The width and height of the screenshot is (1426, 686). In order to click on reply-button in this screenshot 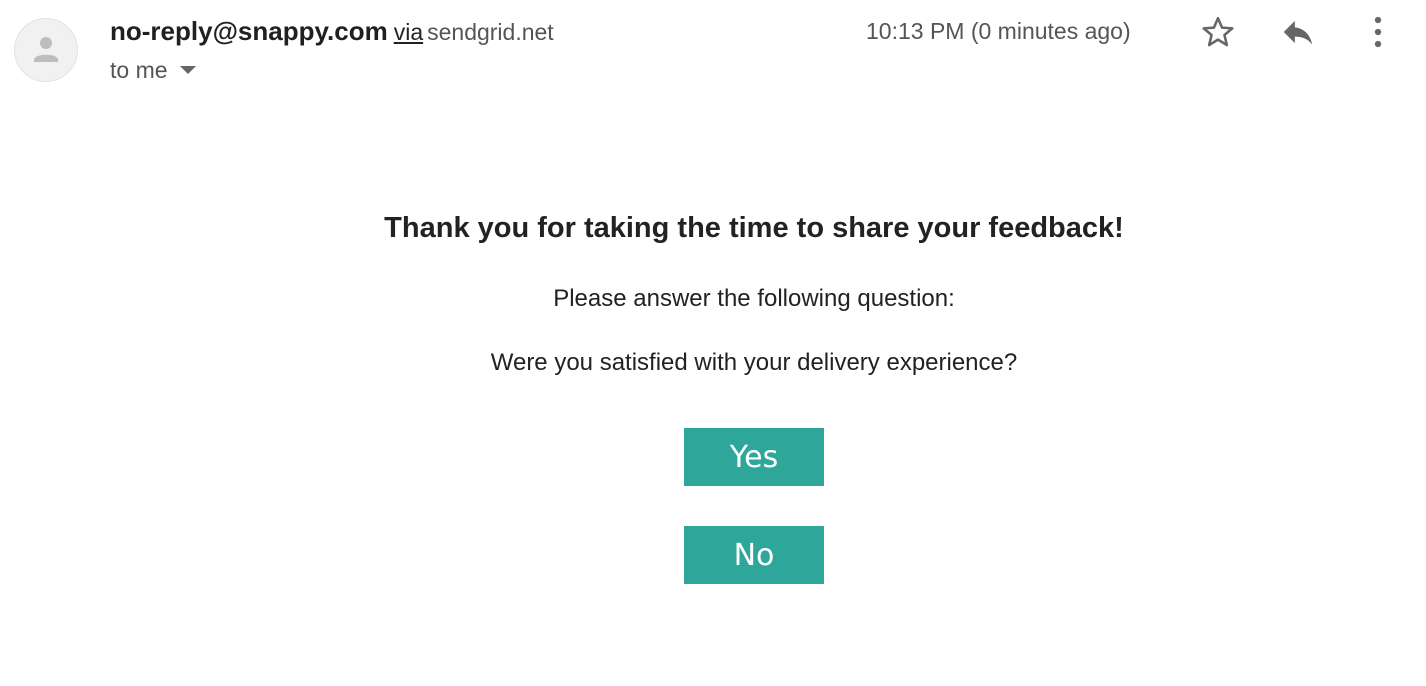, I will do `click(1298, 32)`.